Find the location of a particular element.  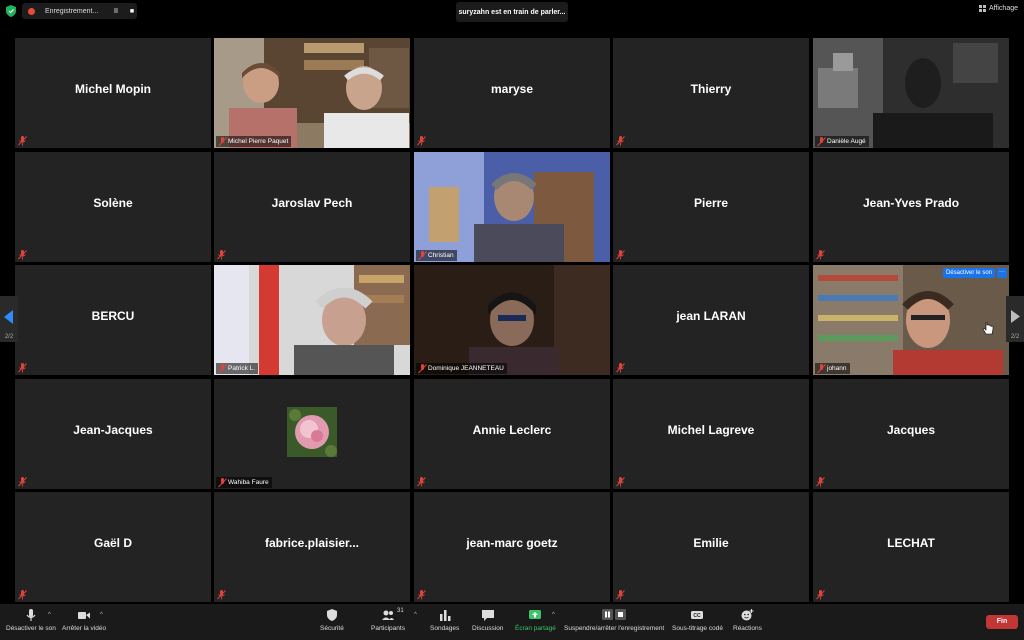

polls-button: Sondages is located at coordinates (444, 620).